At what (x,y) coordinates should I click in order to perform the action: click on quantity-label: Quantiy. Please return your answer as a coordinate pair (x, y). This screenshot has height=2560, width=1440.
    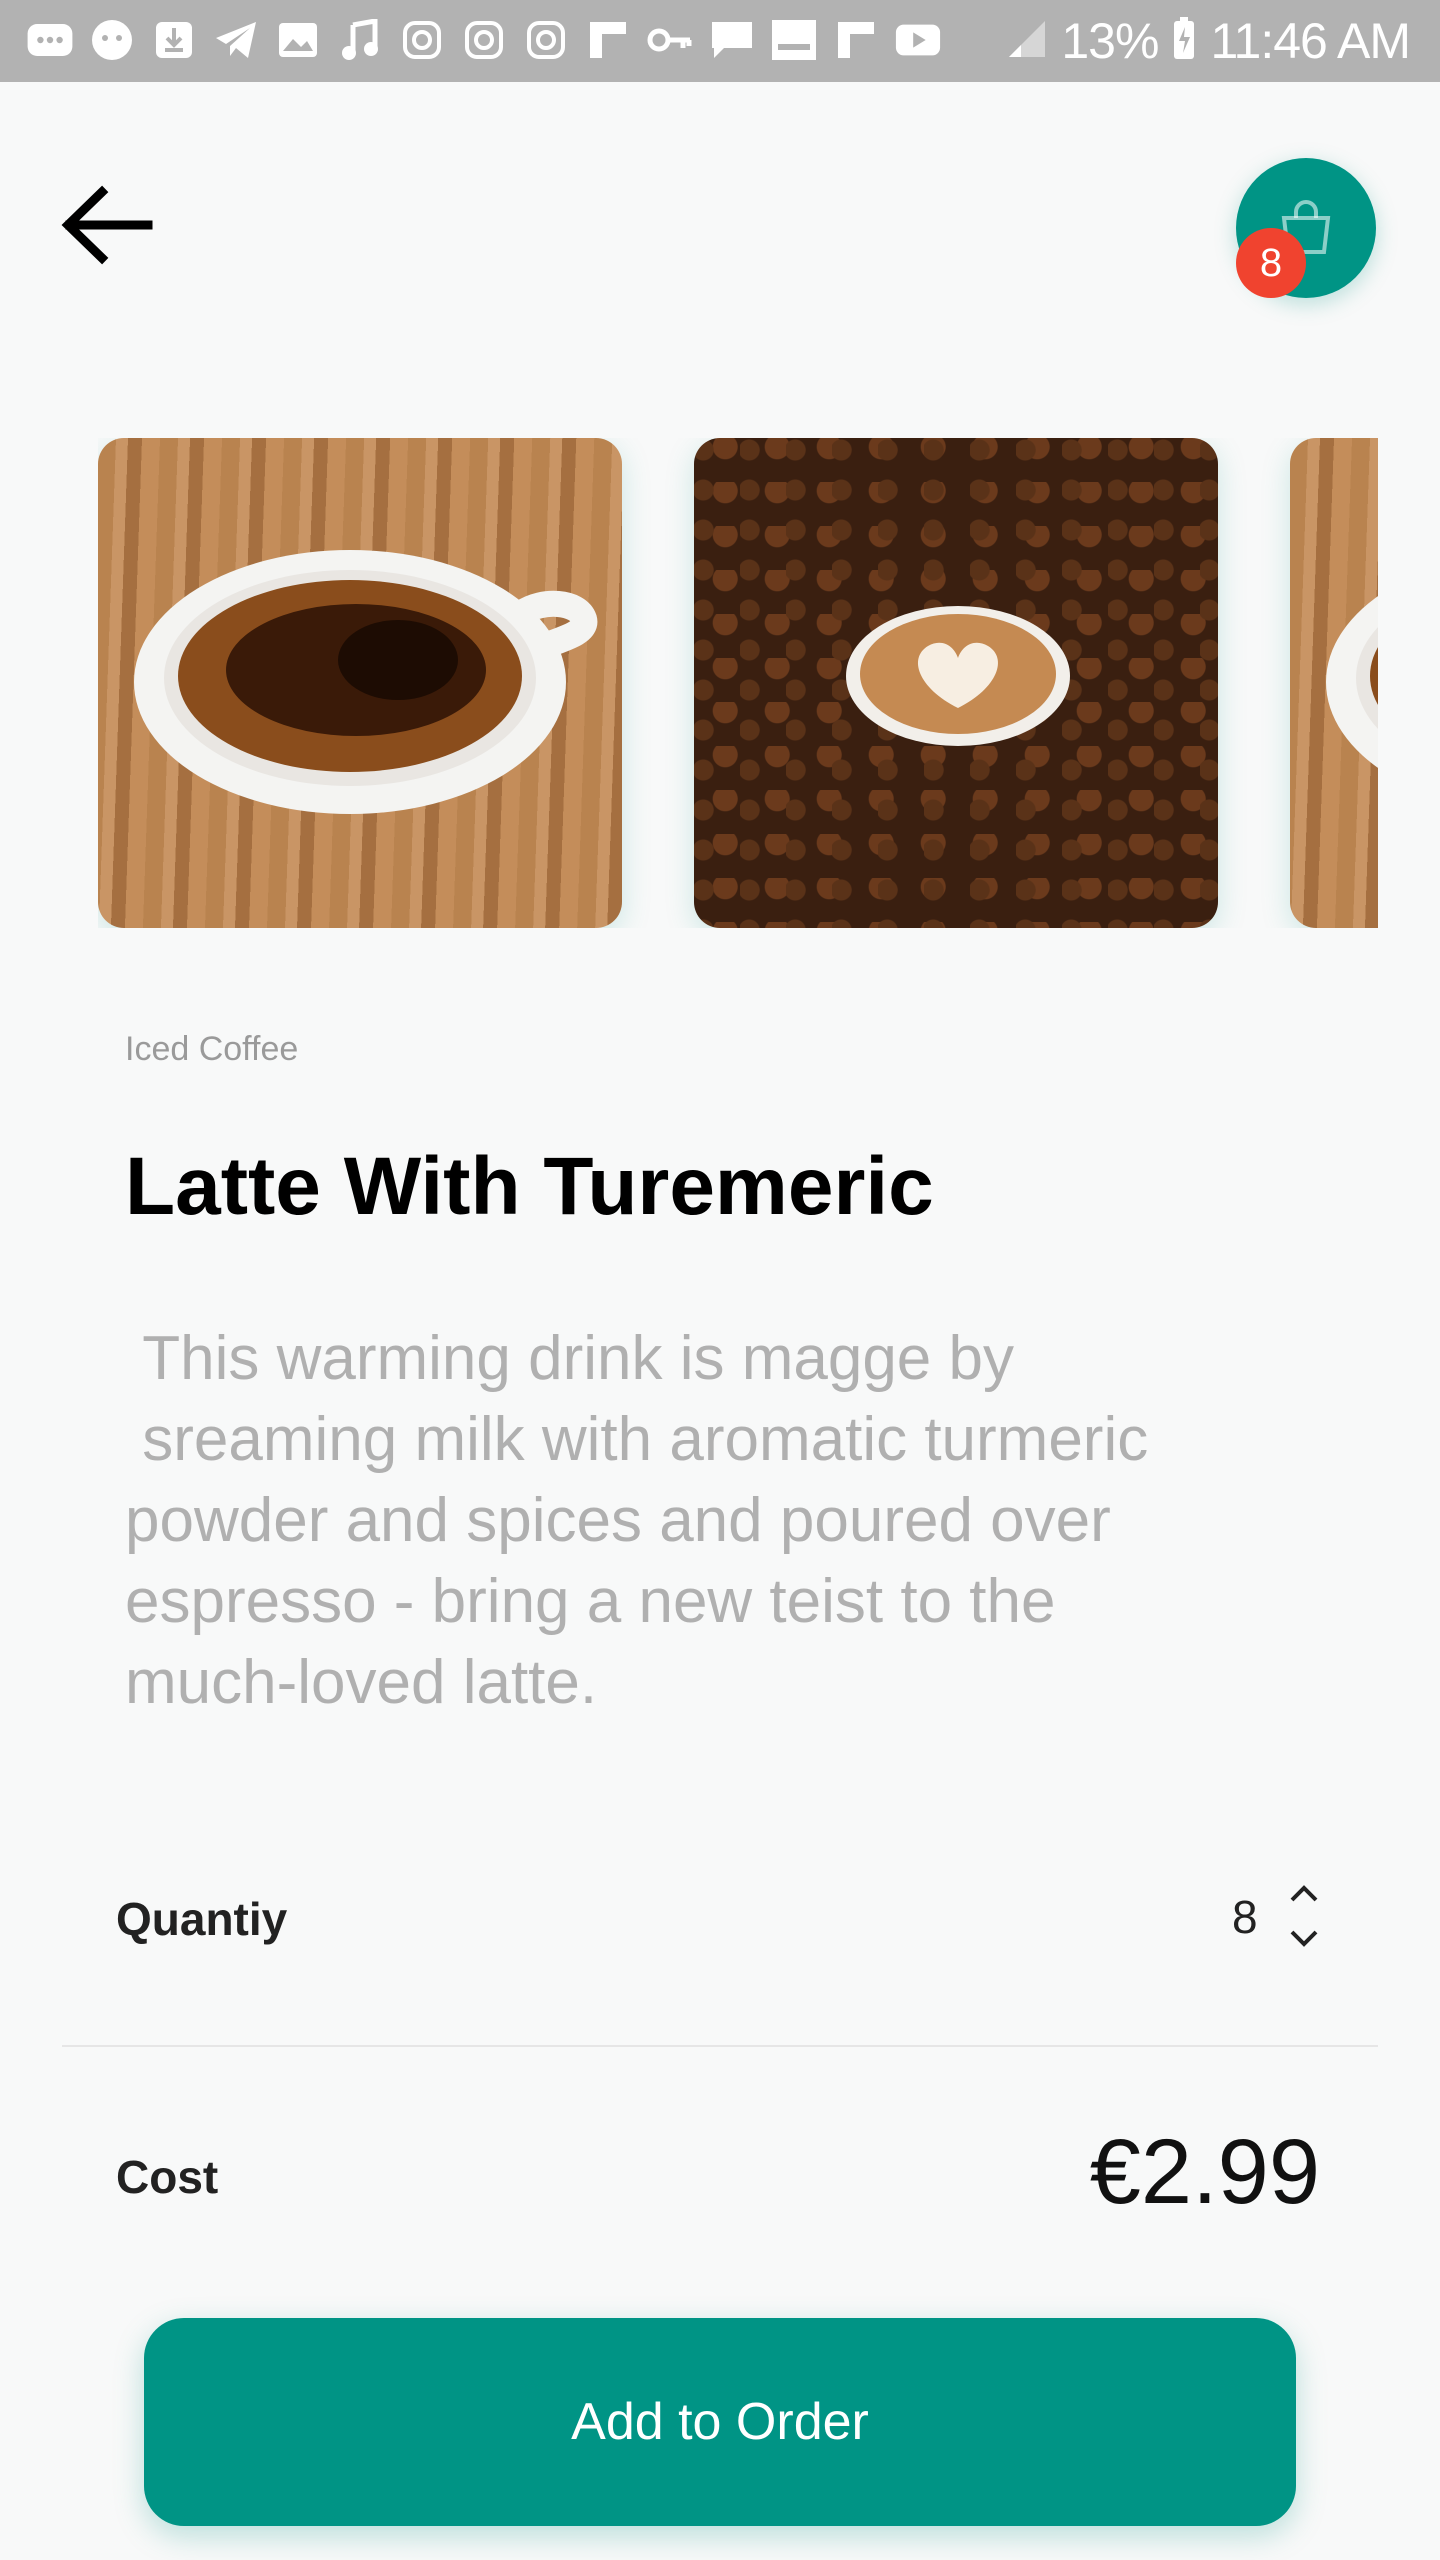
    Looking at the image, I should click on (202, 1919).